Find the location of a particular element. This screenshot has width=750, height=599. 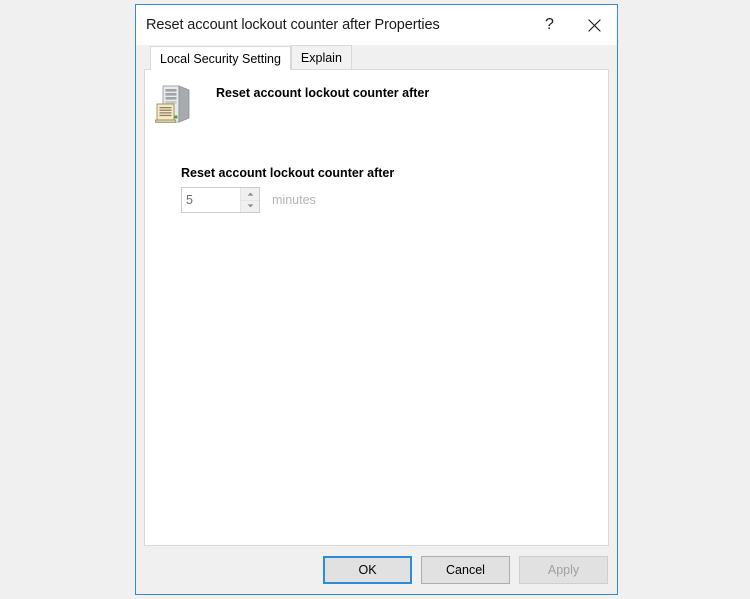

tab-explain: Explain is located at coordinates (321, 57).